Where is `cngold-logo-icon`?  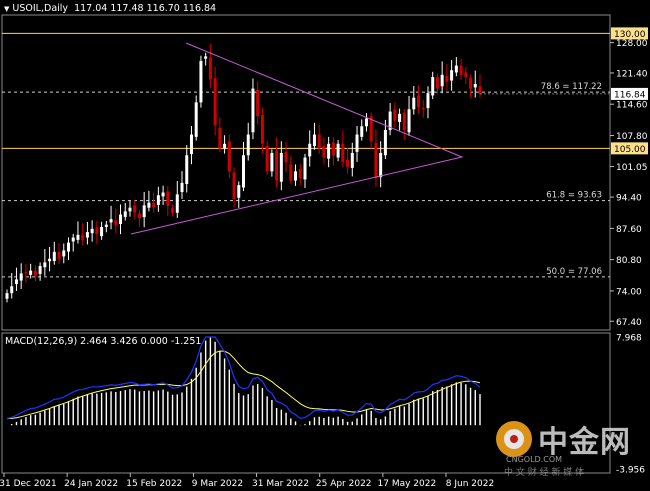
cngold-logo-icon is located at coordinates (514, 439).